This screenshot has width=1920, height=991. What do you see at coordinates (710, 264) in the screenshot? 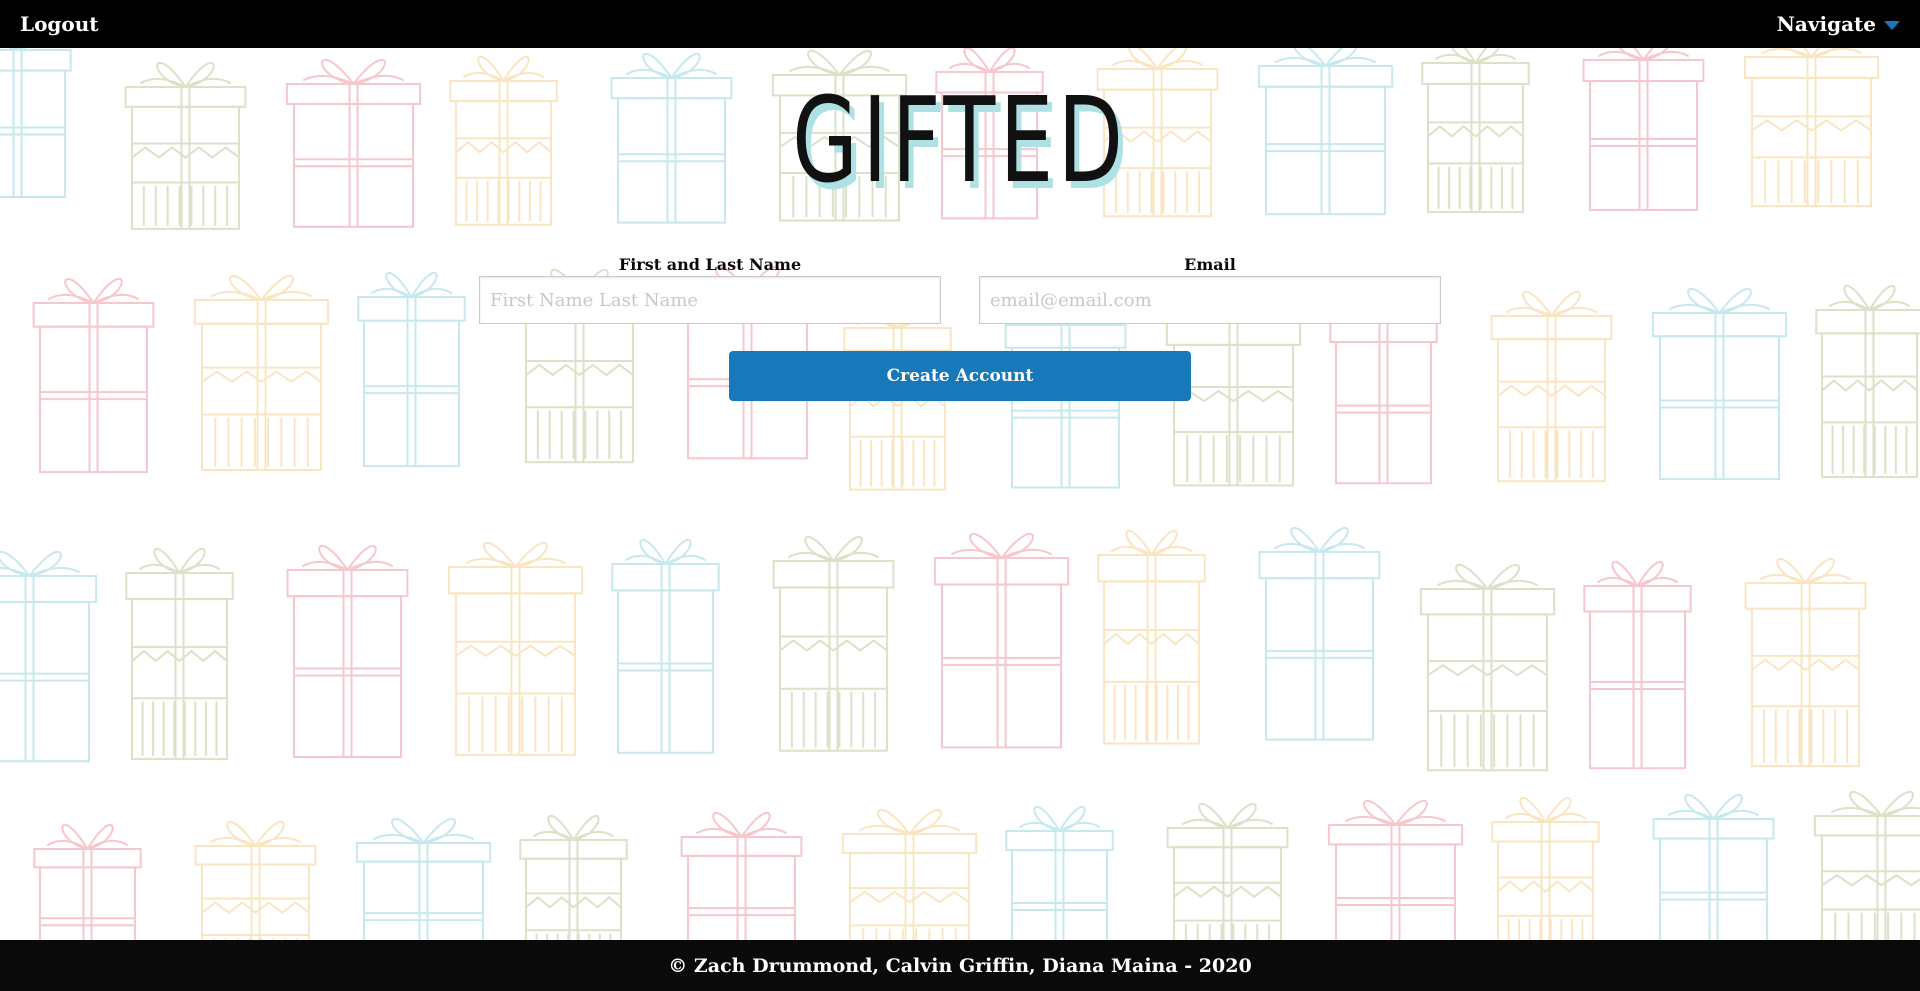
I see `name-label: First and Last Name` at bounding box center [710, 264].